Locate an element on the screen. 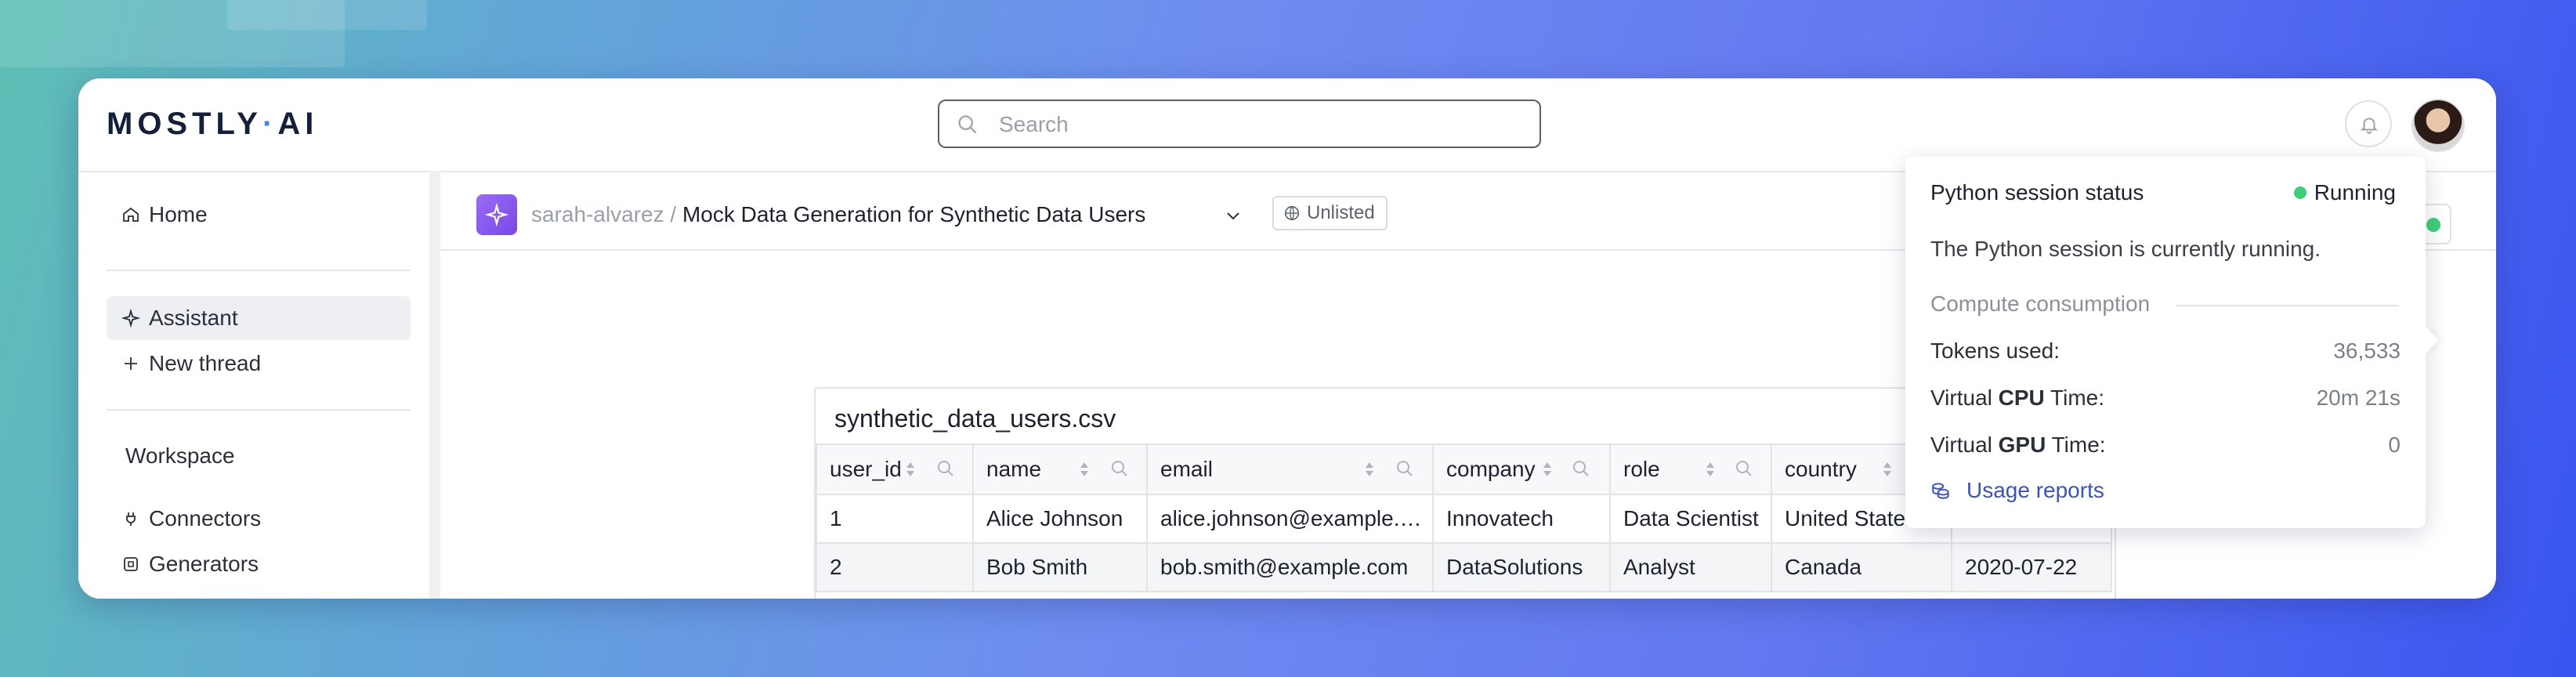  breadcrumb-owner: sarah-alvarez is located at coordinates (597, 214).